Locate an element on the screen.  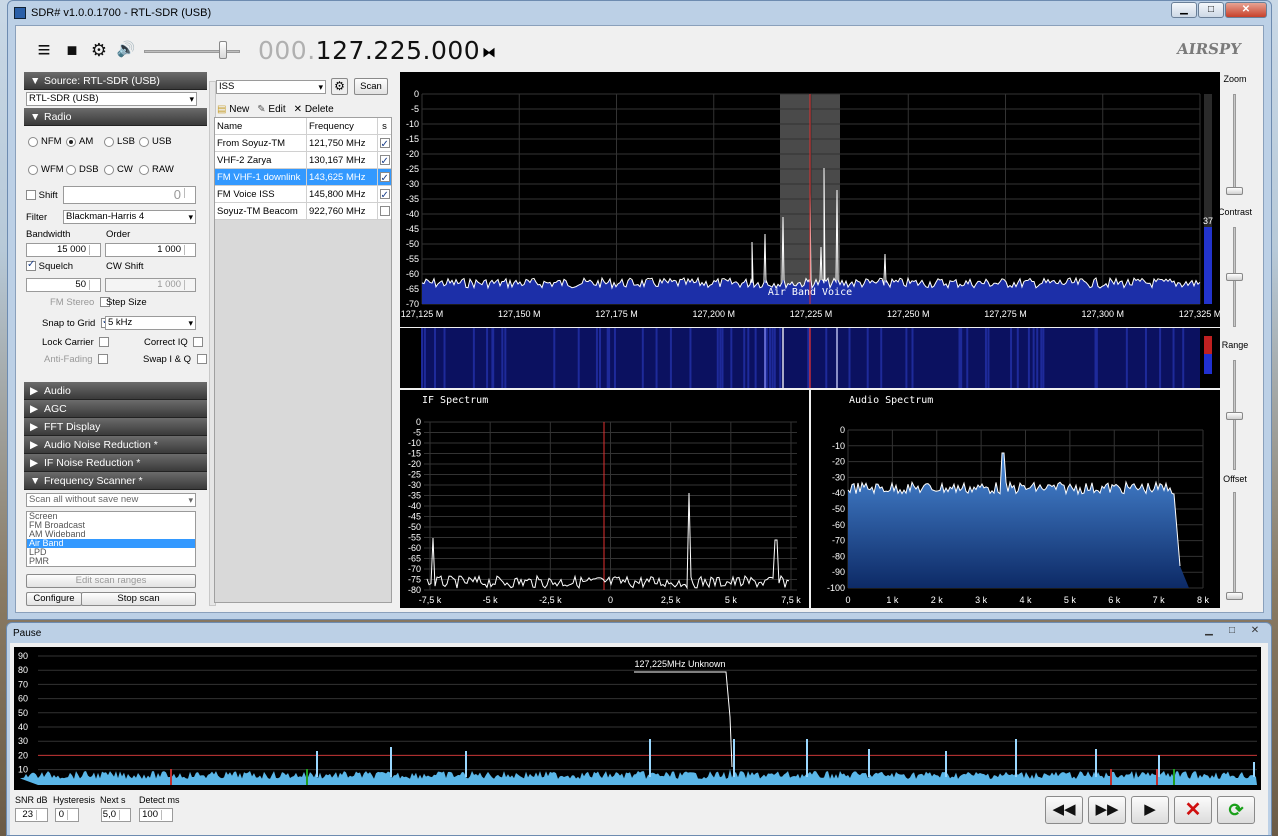
offset-slider is located at coordinates (1234, 546).